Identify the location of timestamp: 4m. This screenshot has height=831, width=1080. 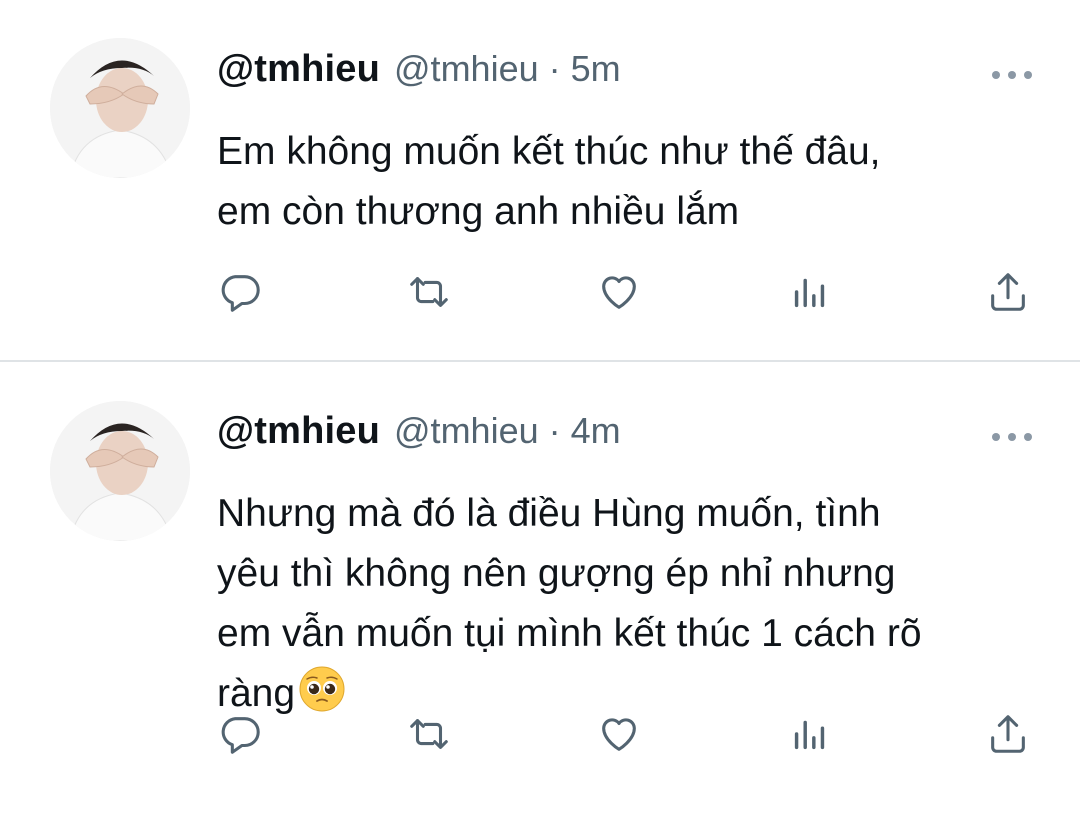
(596, 431).